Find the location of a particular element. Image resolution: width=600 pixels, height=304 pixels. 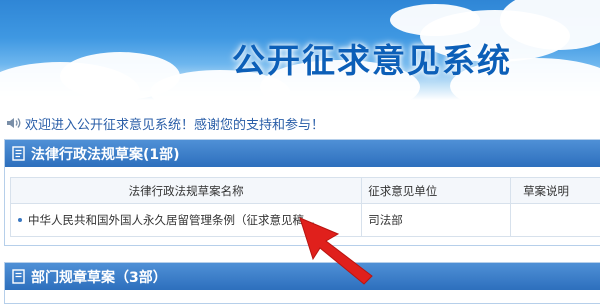

welcome-message: 欢迎进入公开征求意见系统！感谢您的支持和参与！ is located at coordinates (165, 123).